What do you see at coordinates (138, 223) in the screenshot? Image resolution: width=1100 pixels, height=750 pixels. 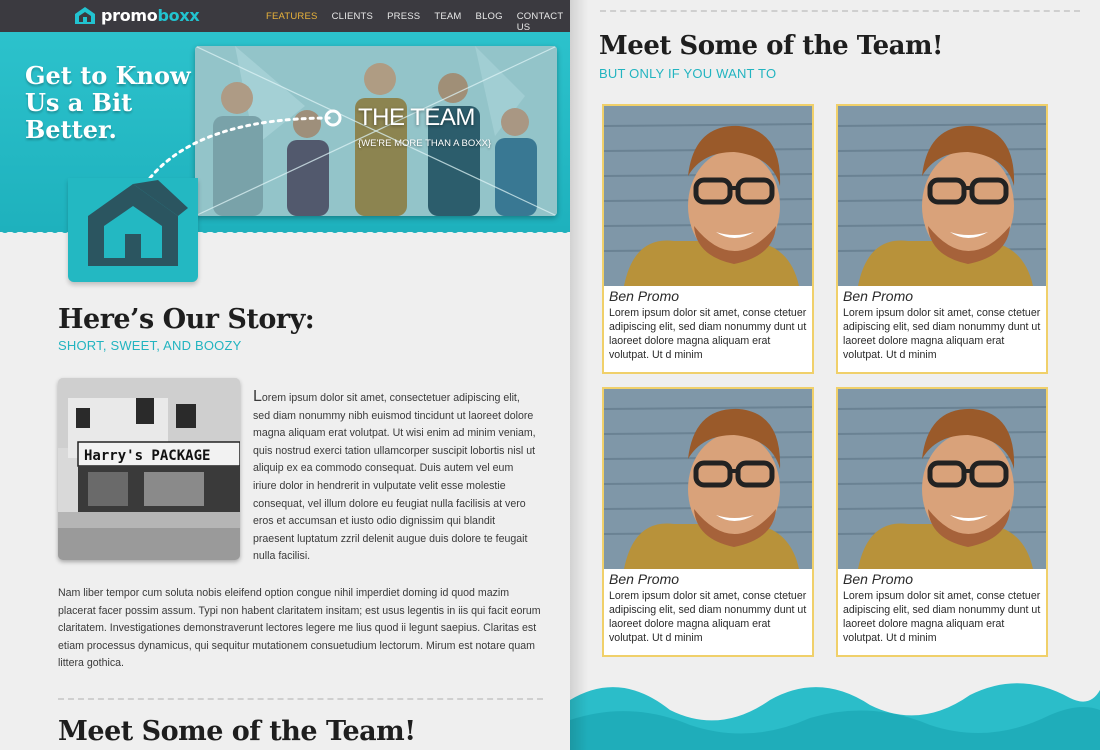 I see `open-box-icon` at bounding box center [138, 223].